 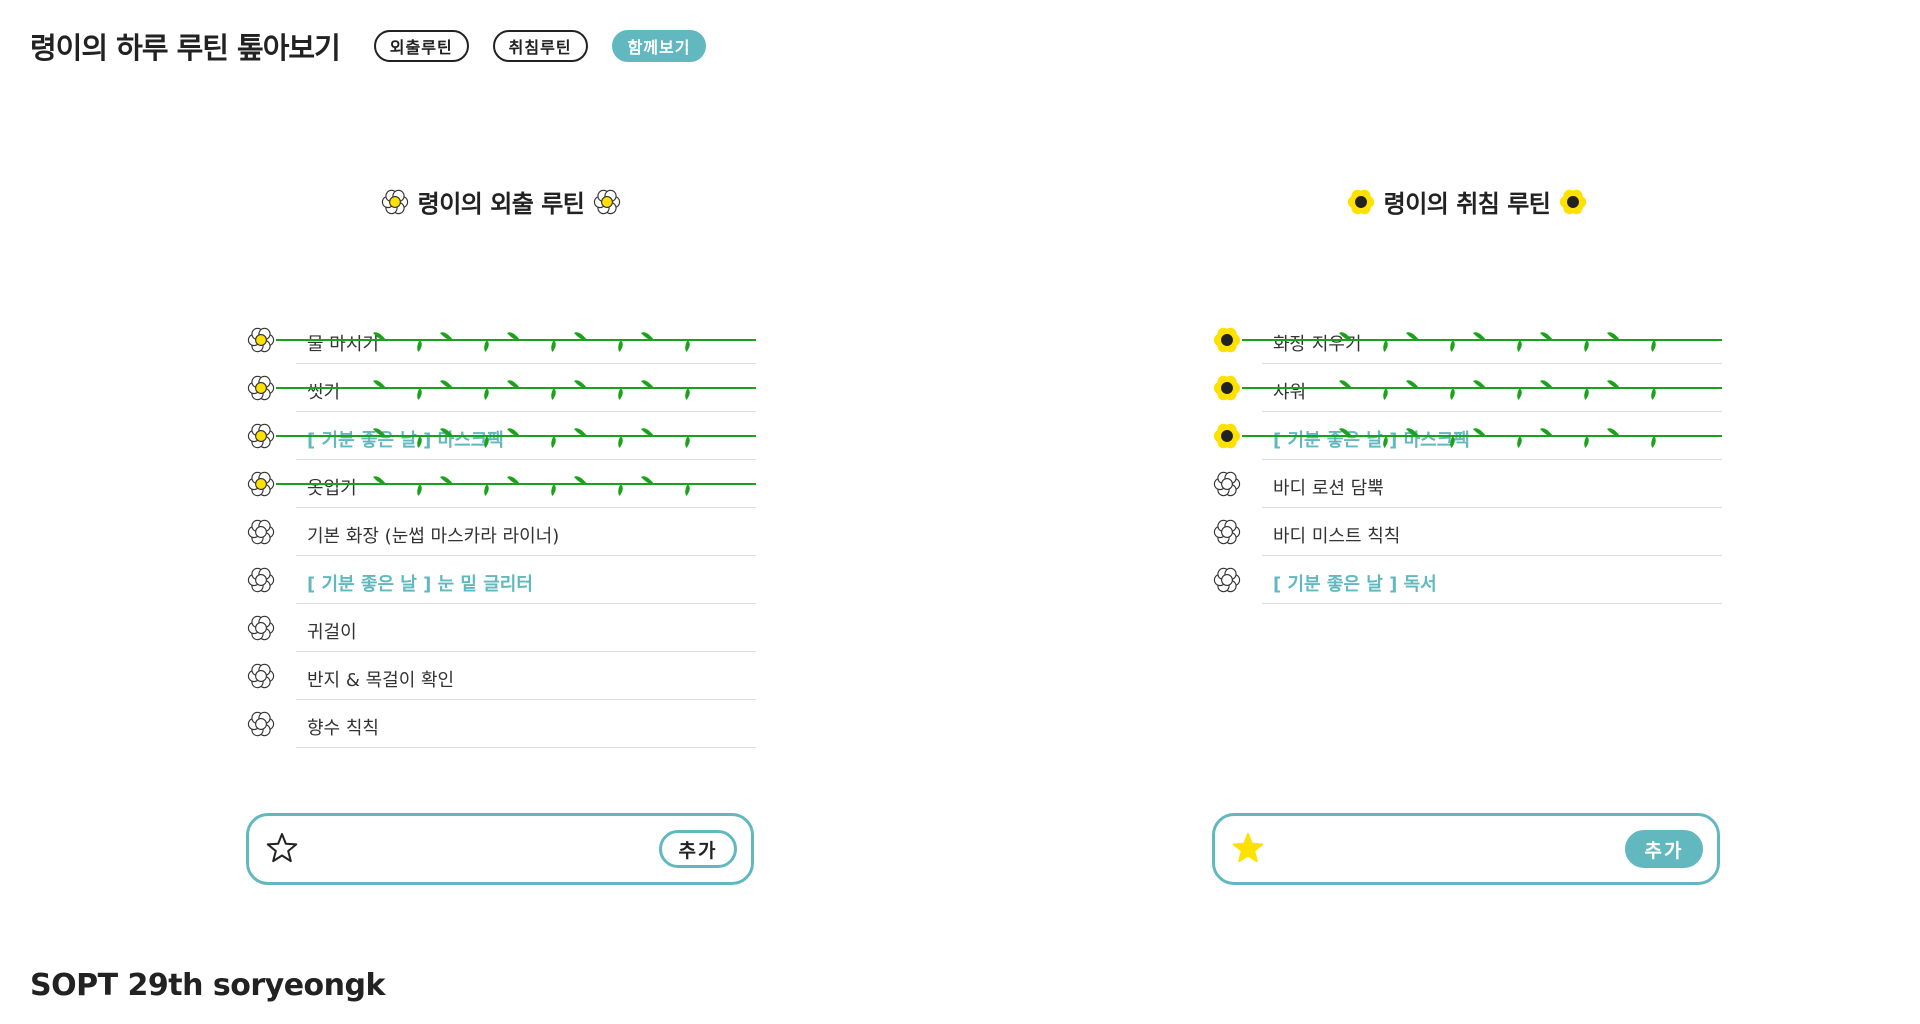 What do you see at coordinates (501, 727) in the screenshot?
I see `routine-item: 향수 칙칙` at bounding box center [501, 727].